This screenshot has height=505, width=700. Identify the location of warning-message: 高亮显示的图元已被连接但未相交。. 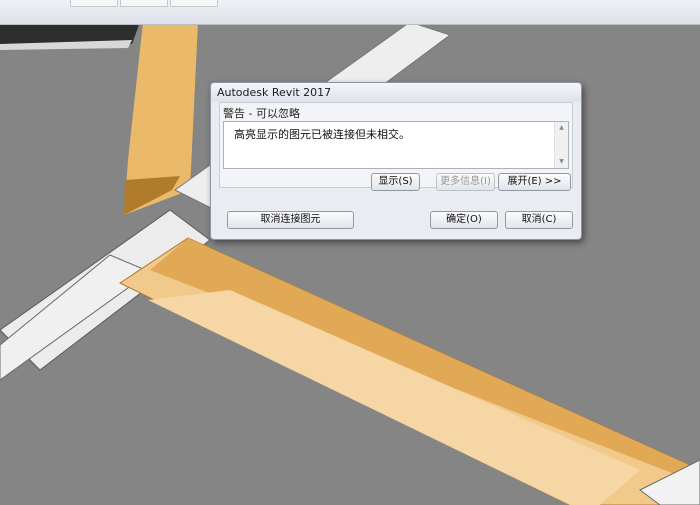
(322, 134).